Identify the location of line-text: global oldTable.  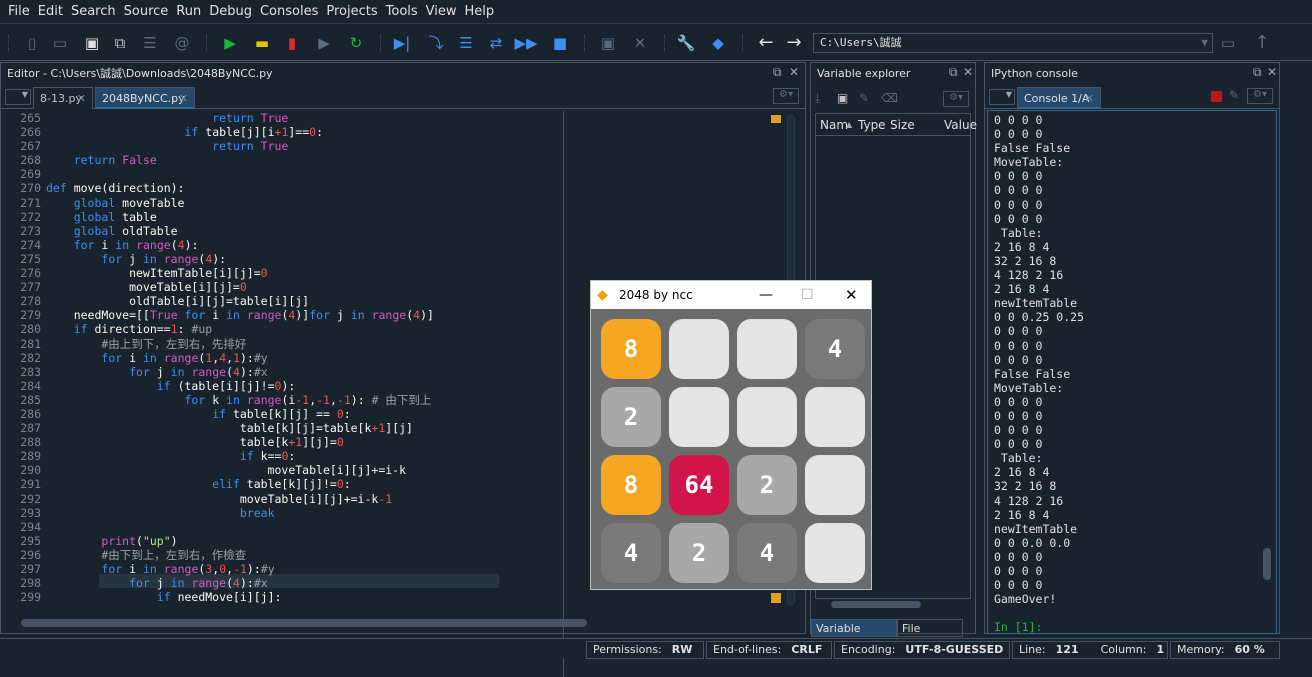
(125, 230).